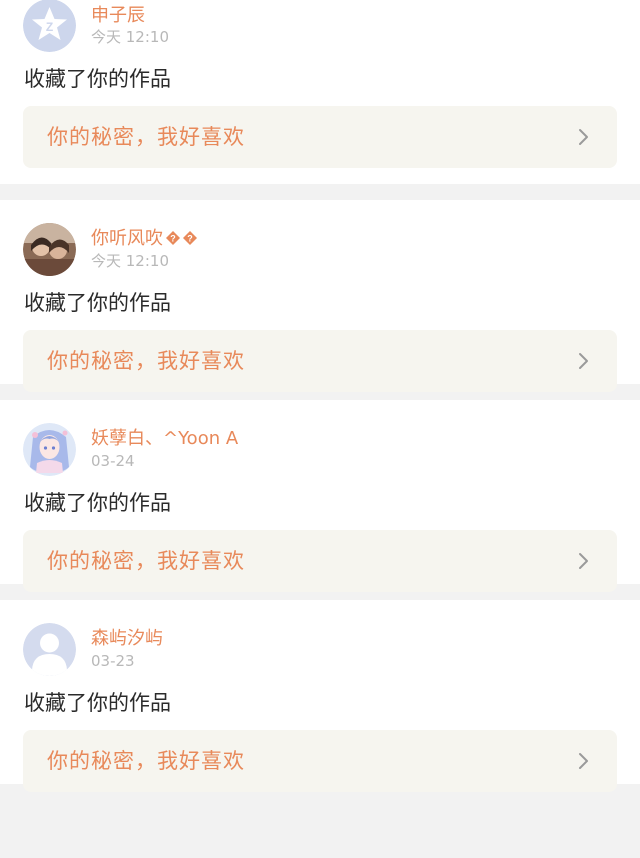 The image size is (640, 858). I want to click on default-user-avatar, so click(49, 649).